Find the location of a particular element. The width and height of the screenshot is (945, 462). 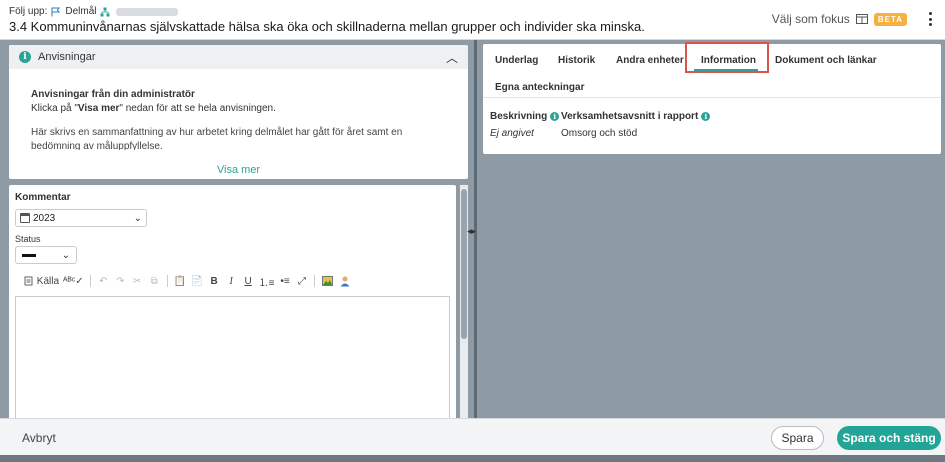

description-value: Ej angivet is located at coordinates (512, 133).